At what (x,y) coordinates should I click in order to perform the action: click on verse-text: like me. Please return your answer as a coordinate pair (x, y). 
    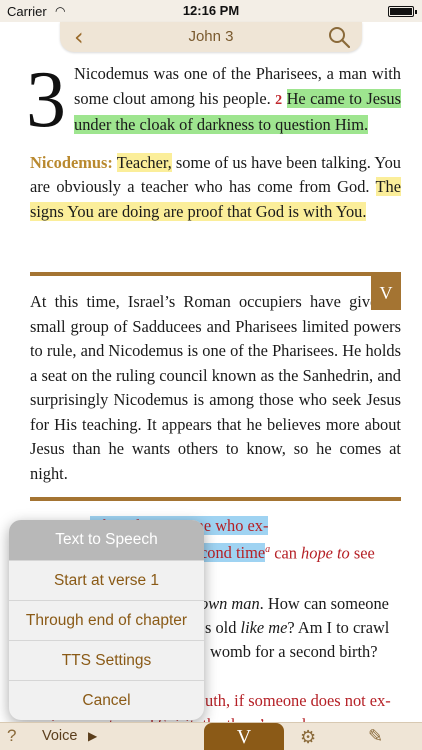
    Looking at the image, I should click on (264, 627).